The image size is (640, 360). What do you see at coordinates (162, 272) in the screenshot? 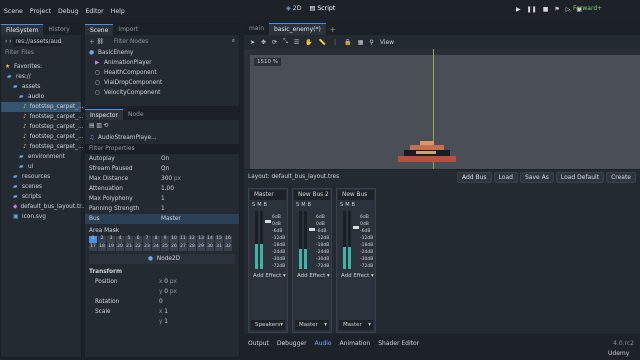
I see `transform-section: Transform` at bounding box center [162, 272].